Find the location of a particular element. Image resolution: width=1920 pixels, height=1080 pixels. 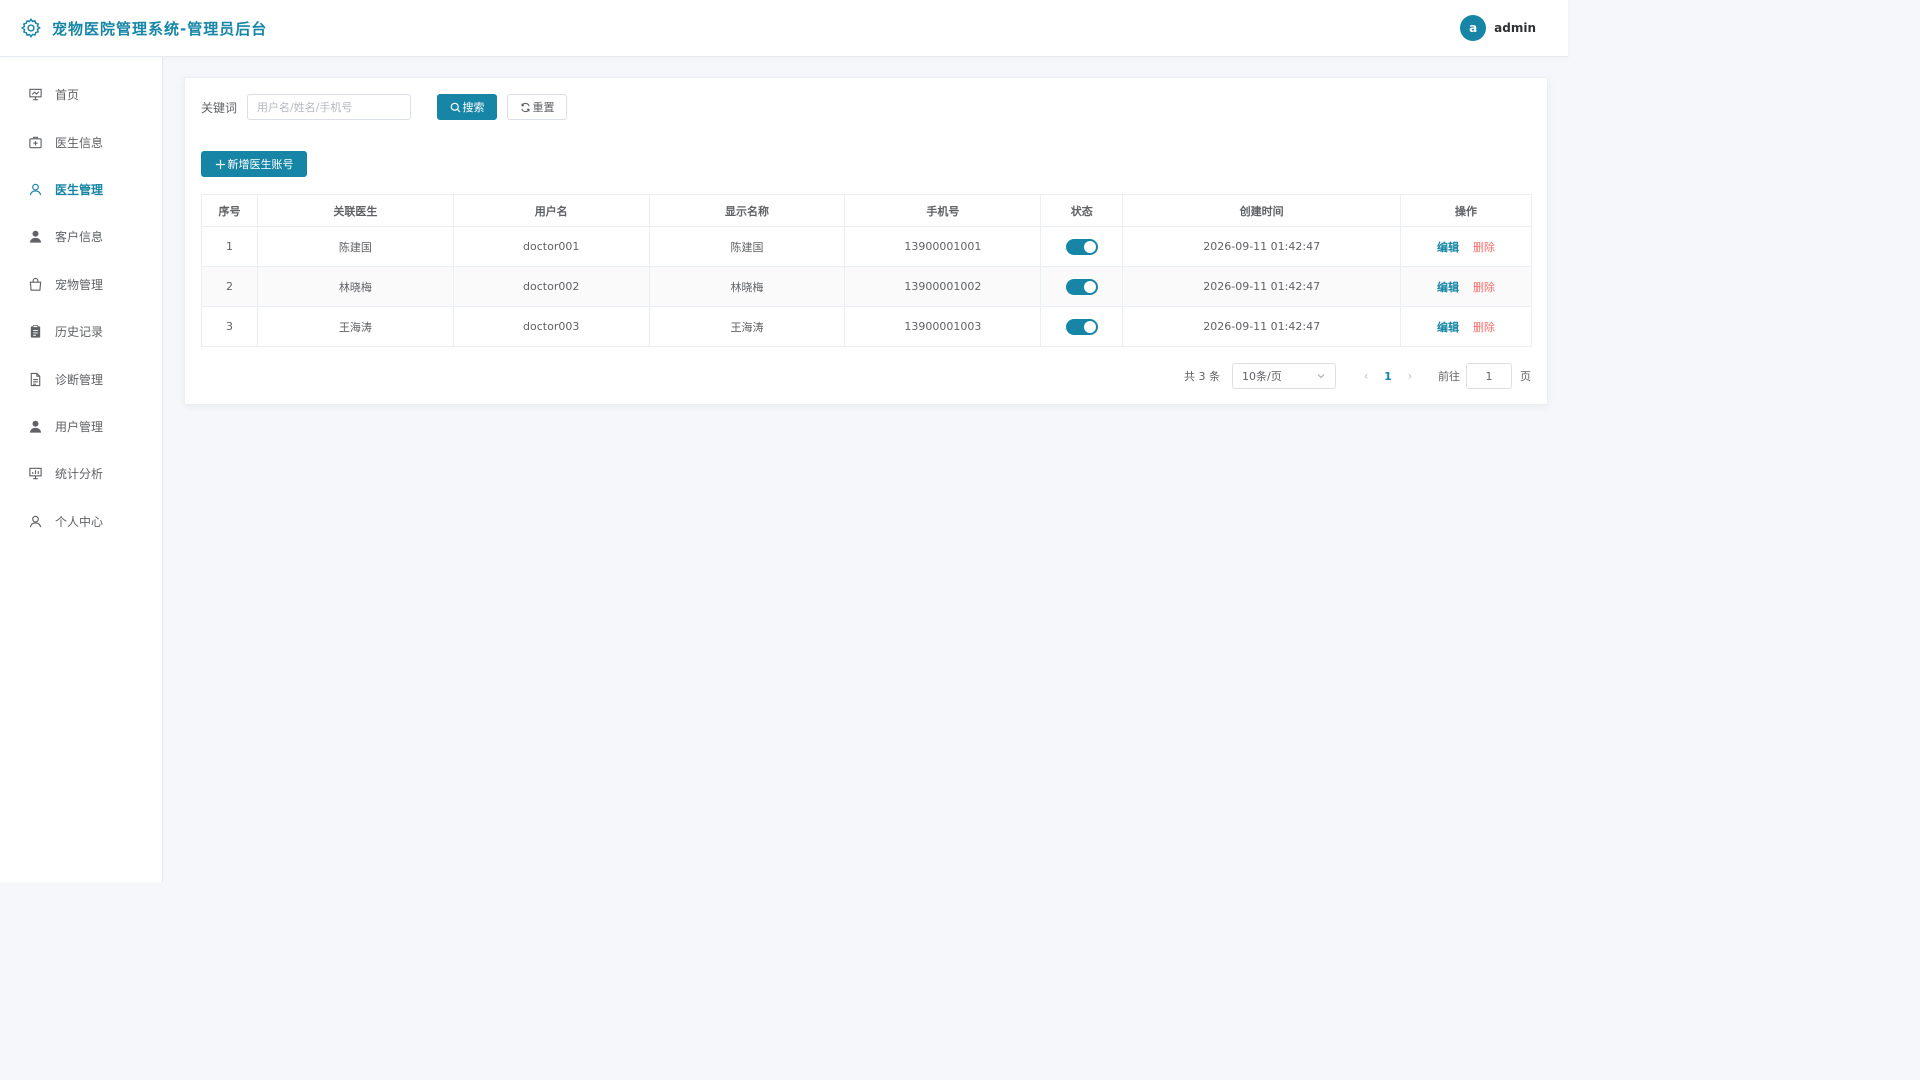

brand: 宠物医院管理系统-管理员后台 is located at coordinates (143, 28).